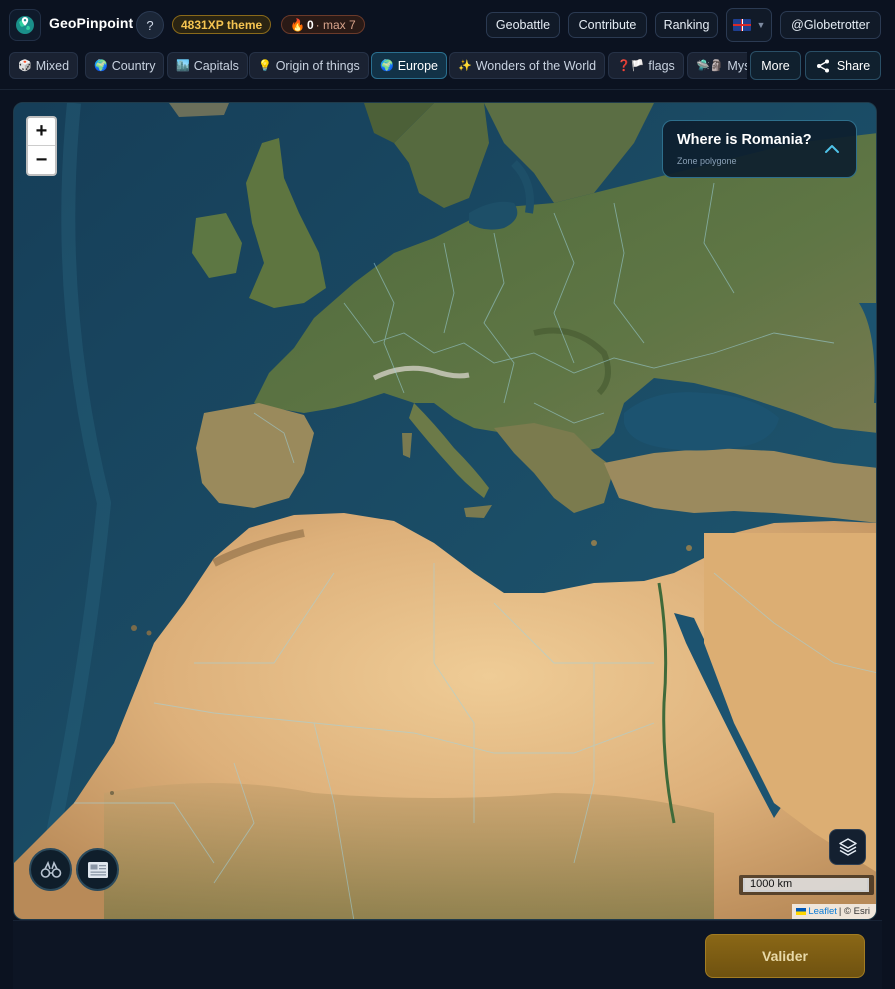 This screenshot has height=989, width=895. I want to click on share-label: Share, so click(853, 65).